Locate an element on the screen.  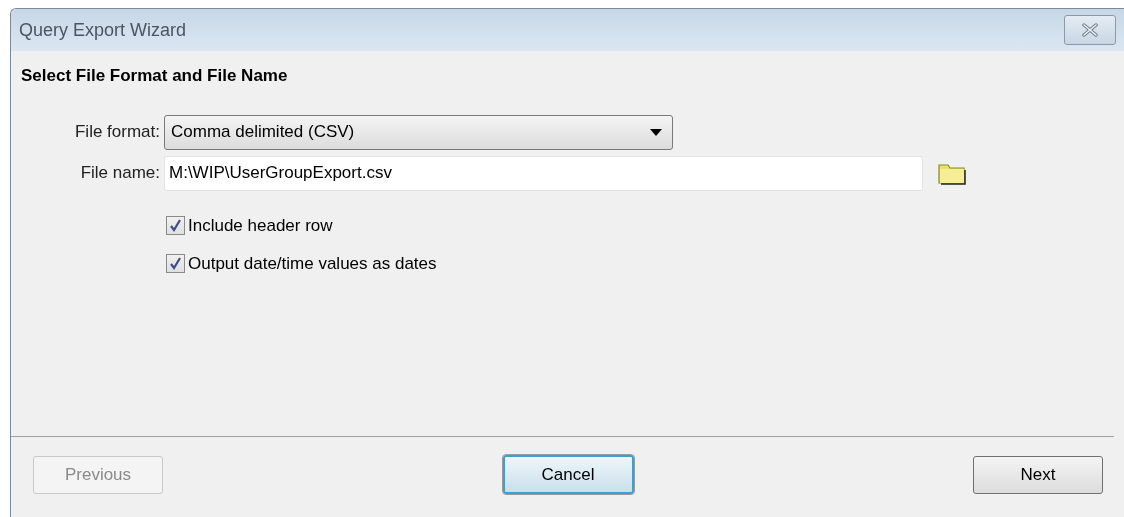
checkbox-label: Output date/time values as dates is located at coordinates (312, 264).